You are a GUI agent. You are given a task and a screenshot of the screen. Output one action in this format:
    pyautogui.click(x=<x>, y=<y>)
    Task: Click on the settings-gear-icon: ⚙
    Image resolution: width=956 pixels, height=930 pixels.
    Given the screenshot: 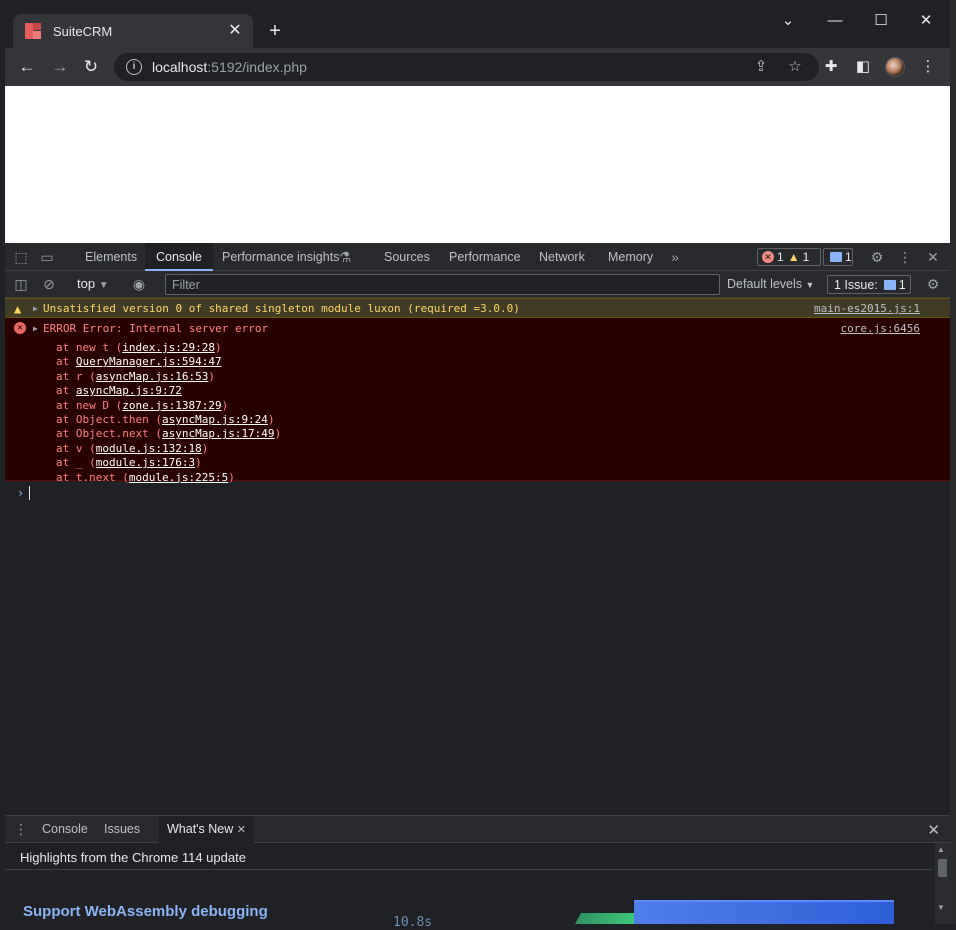 What is the action you would take?
    pyautogui.click(x=877, y=257)
    